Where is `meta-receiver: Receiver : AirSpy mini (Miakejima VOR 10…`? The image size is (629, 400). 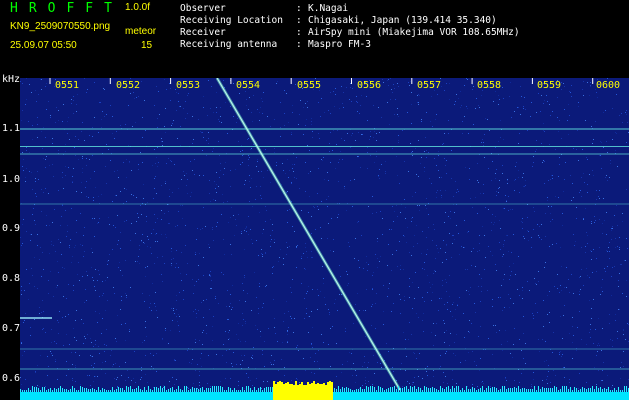 meta-receiver: Receiver : AirSpy mini (Miakejima VOR 10… is located at coordinates (350, 33).